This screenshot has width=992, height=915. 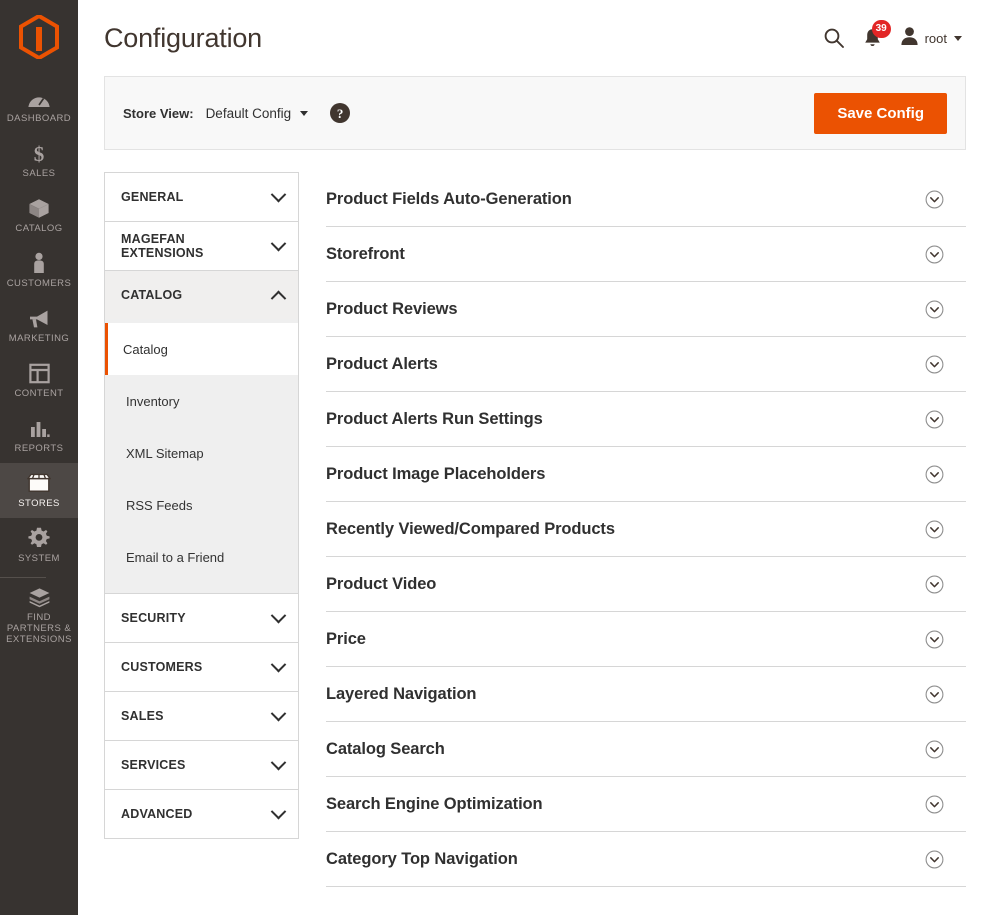 I want to click on sidebar-item-marketing: MARKETING, so click(x=39, y=325).